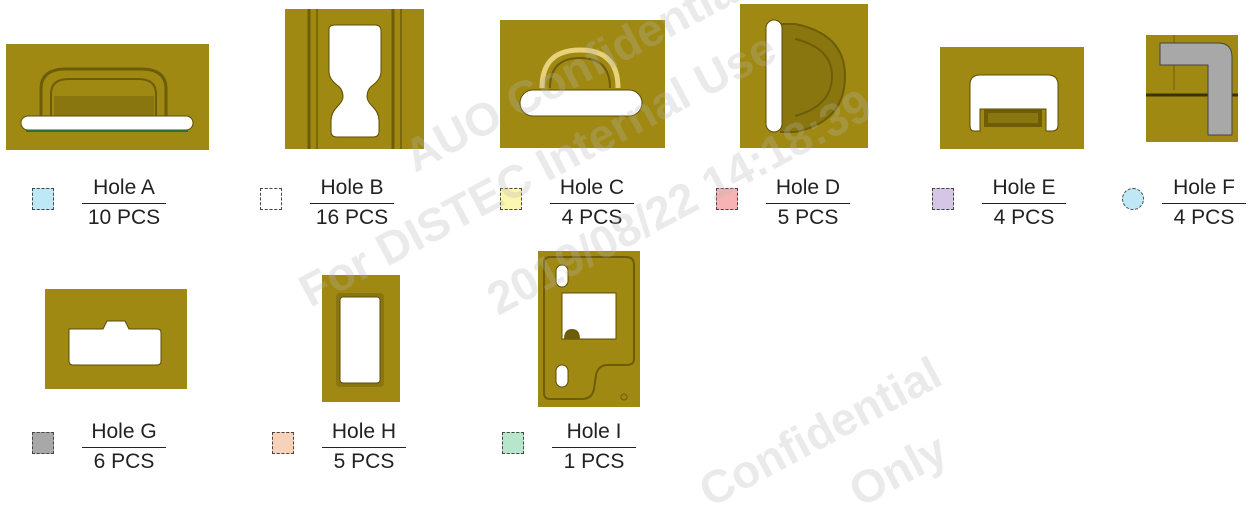  I want to click on legend-text: Hole C 4 PCS, so click(592, 203).